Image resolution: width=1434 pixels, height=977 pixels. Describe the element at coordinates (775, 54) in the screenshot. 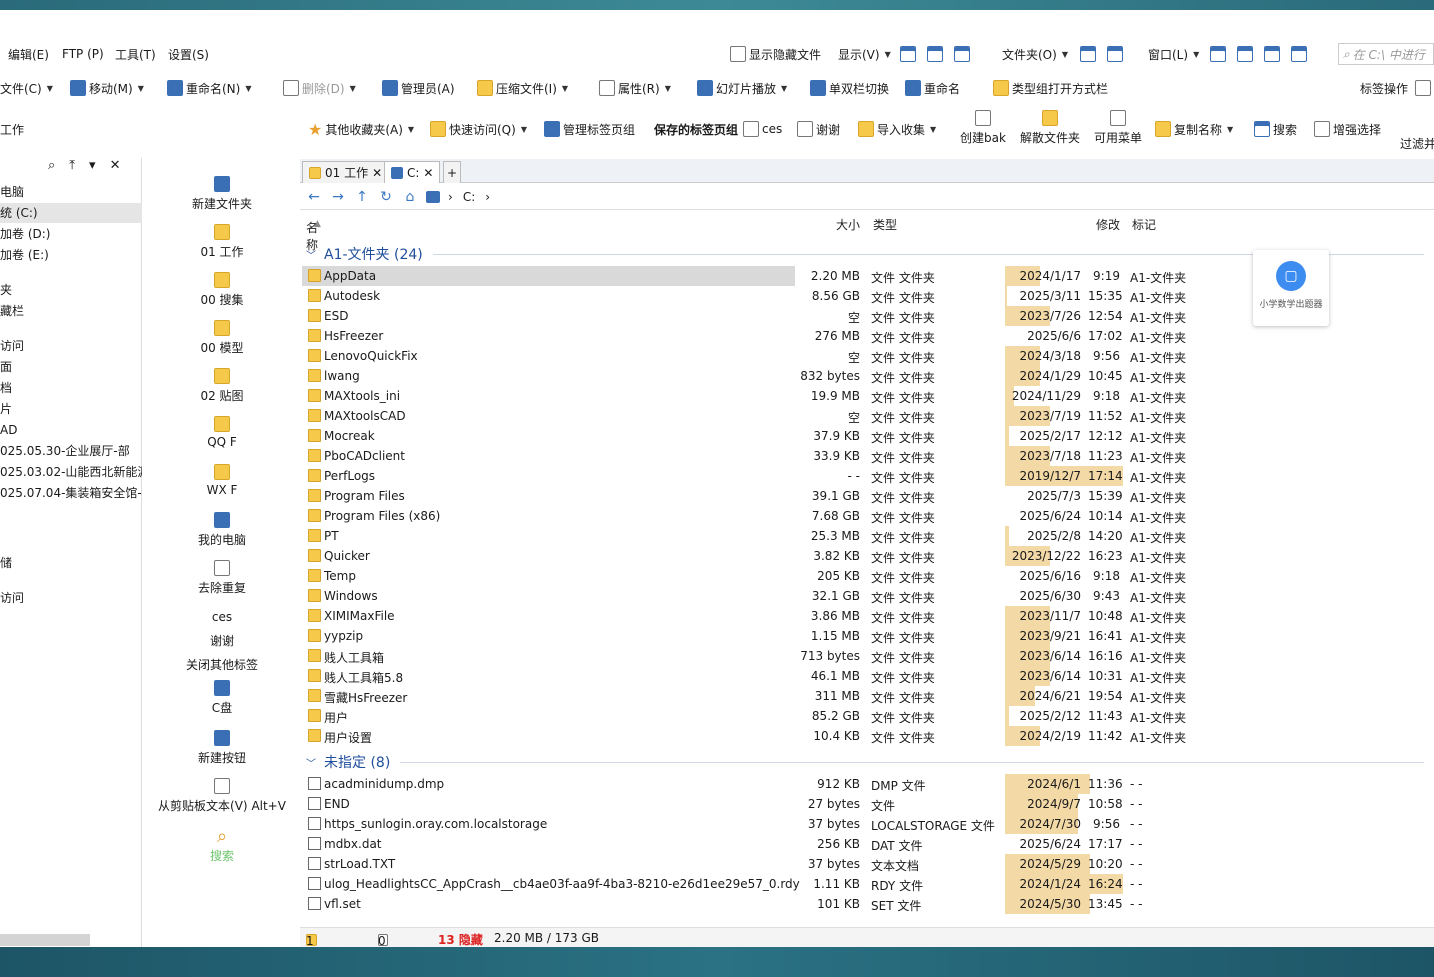

I see `show-hidden-button: 显示隐藏文件` at that location.